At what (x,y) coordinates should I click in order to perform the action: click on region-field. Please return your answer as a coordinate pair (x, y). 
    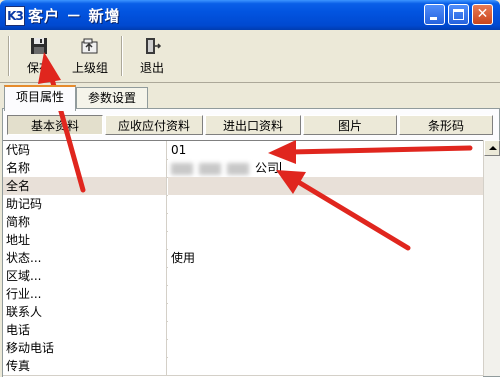
    Looking at the image, I should click on (325, 276).